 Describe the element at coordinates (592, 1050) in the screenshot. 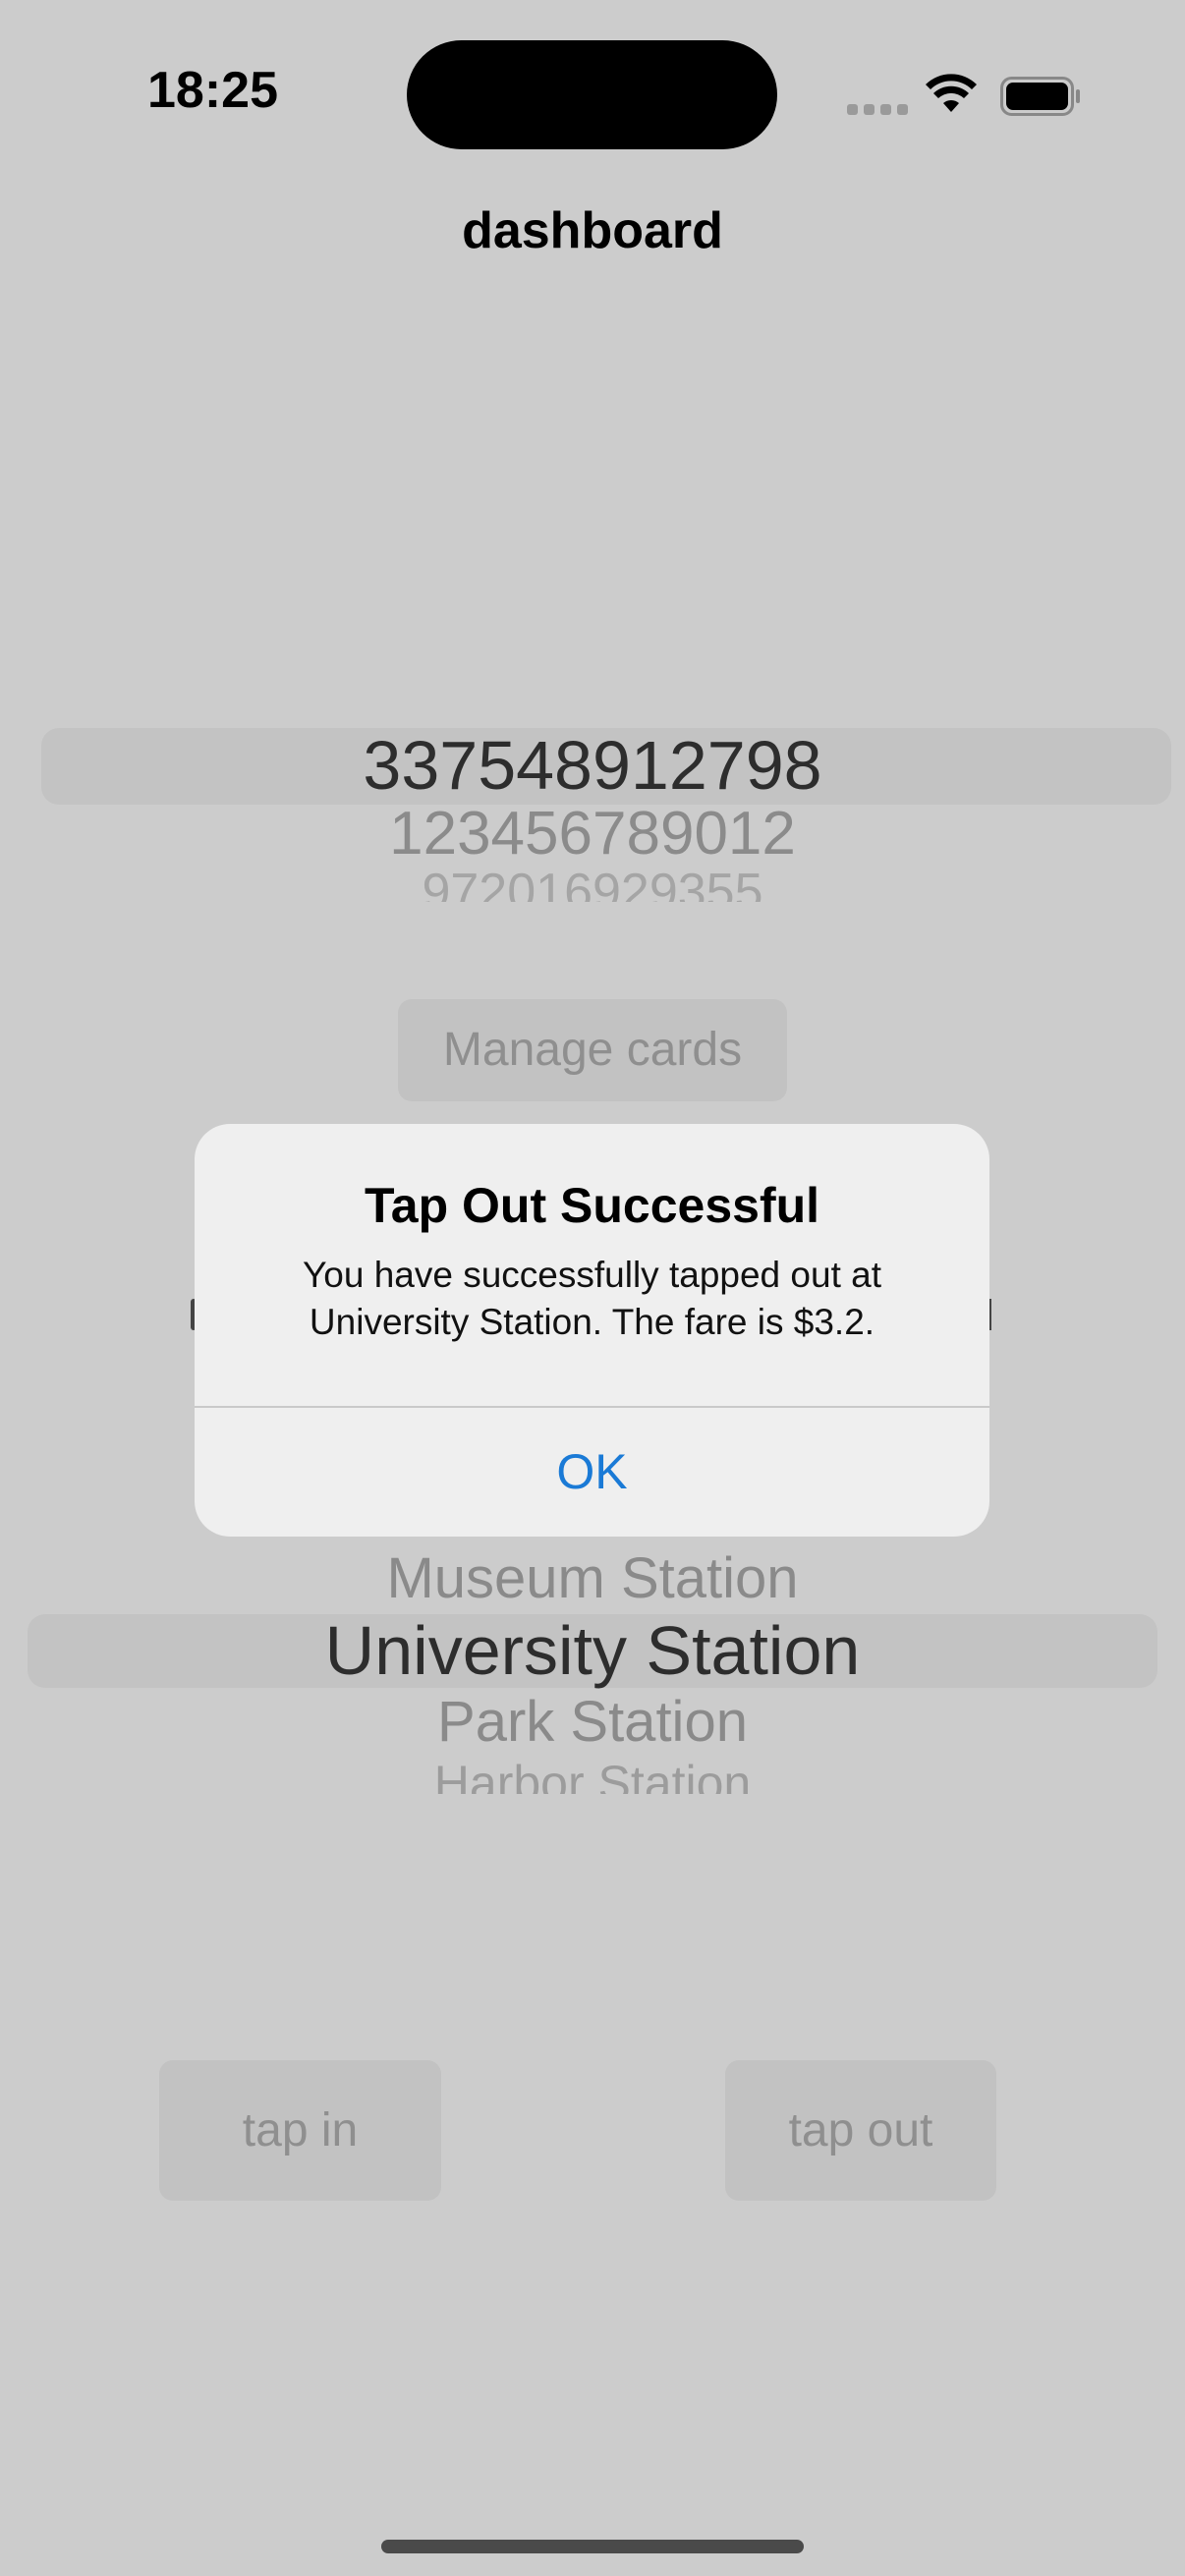

I see `manage-cards-button: Manage cards` at that location.